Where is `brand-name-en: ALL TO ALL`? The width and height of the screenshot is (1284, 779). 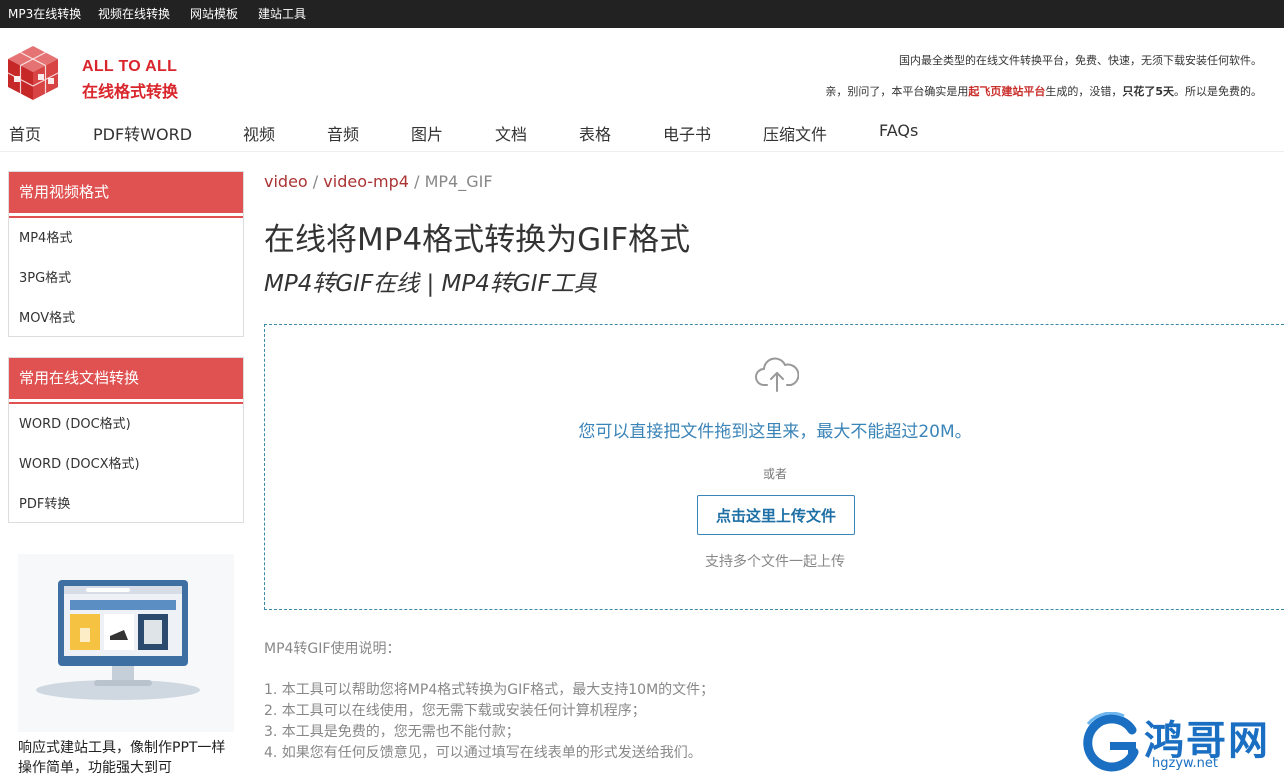
brand-name-en: ALL TO ALL is located at coordinates (130, 66).